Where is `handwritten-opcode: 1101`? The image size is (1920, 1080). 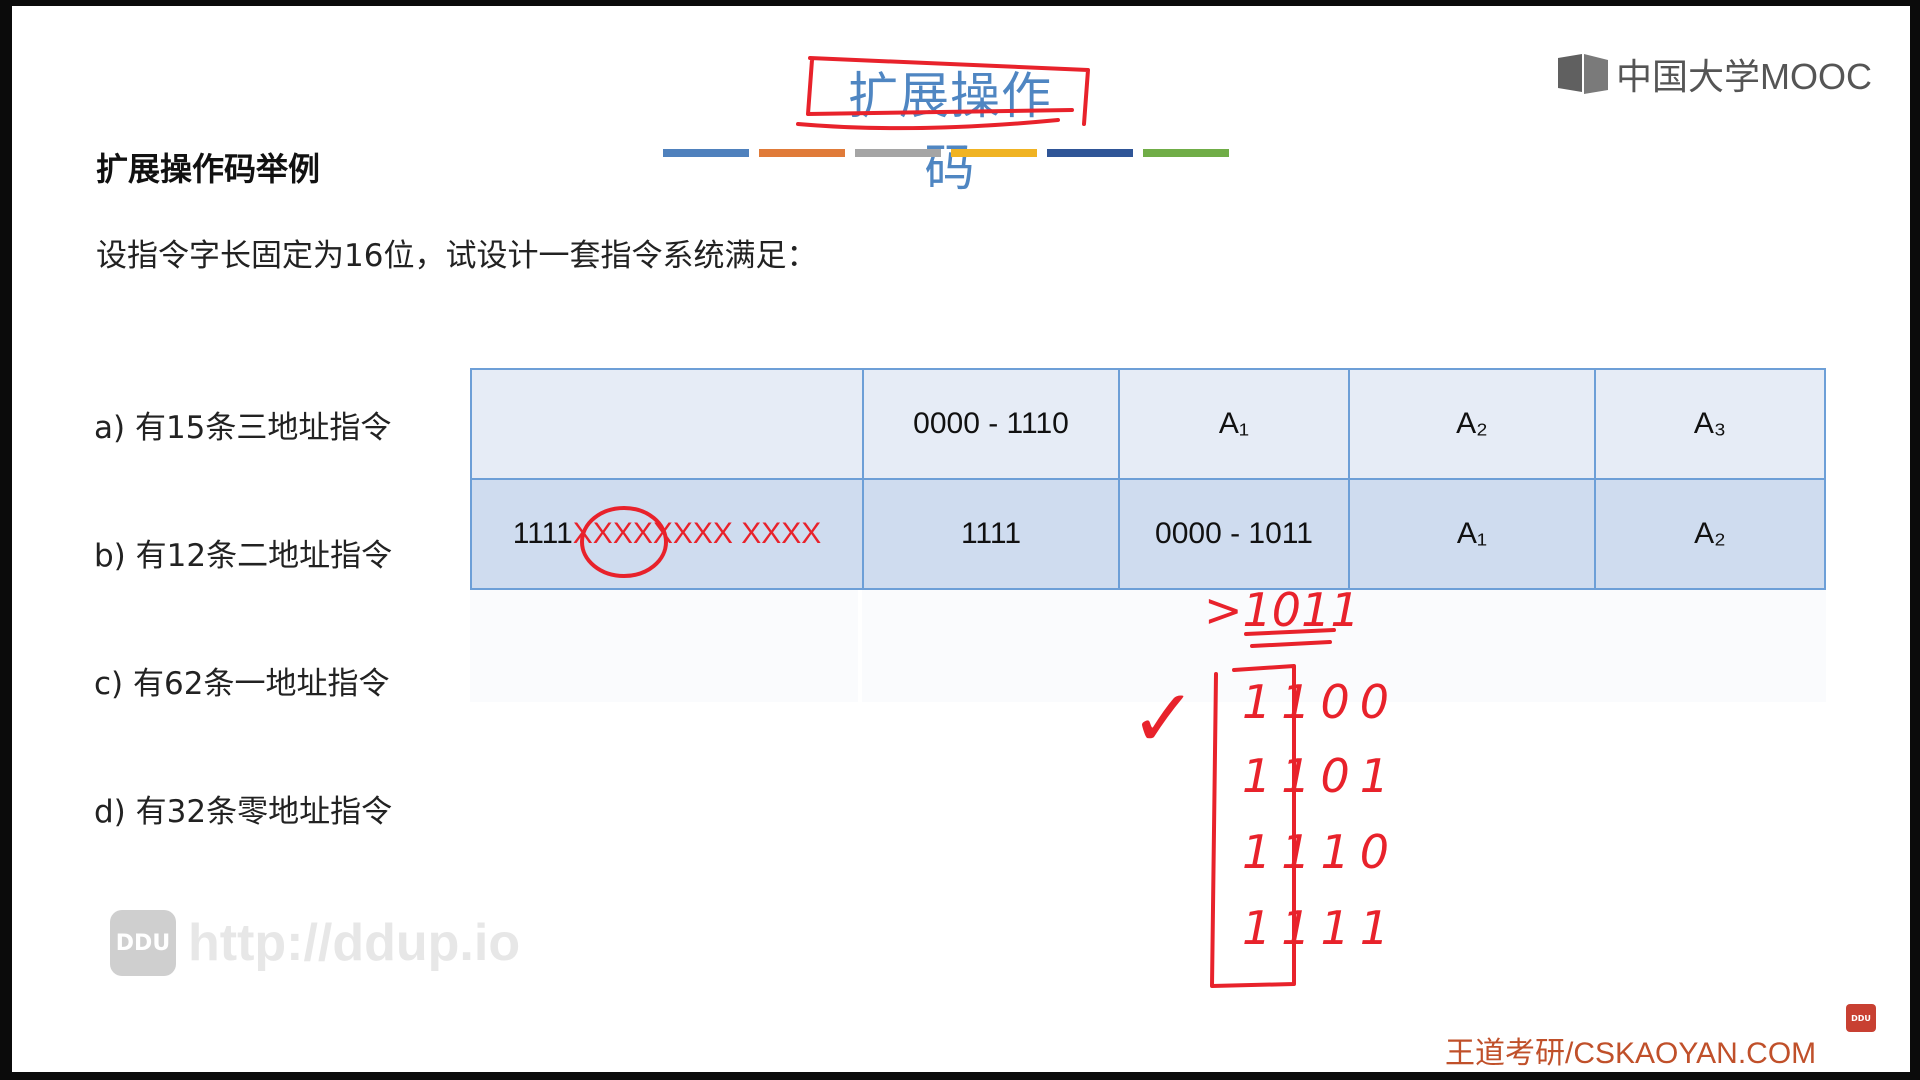
handwritten-opcode: 1101 is located at coordinates (1320, 776).